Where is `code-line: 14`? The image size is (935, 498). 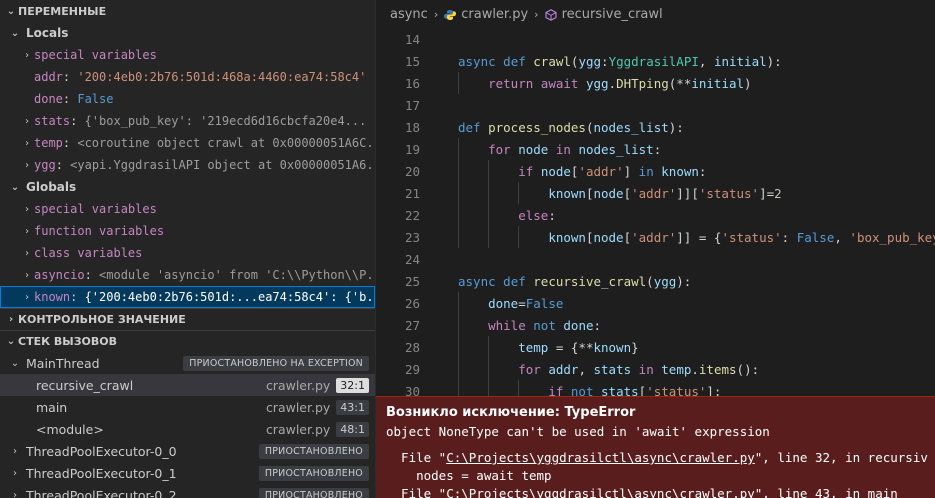
code-line: 14 is located at coordinates (655, 39).